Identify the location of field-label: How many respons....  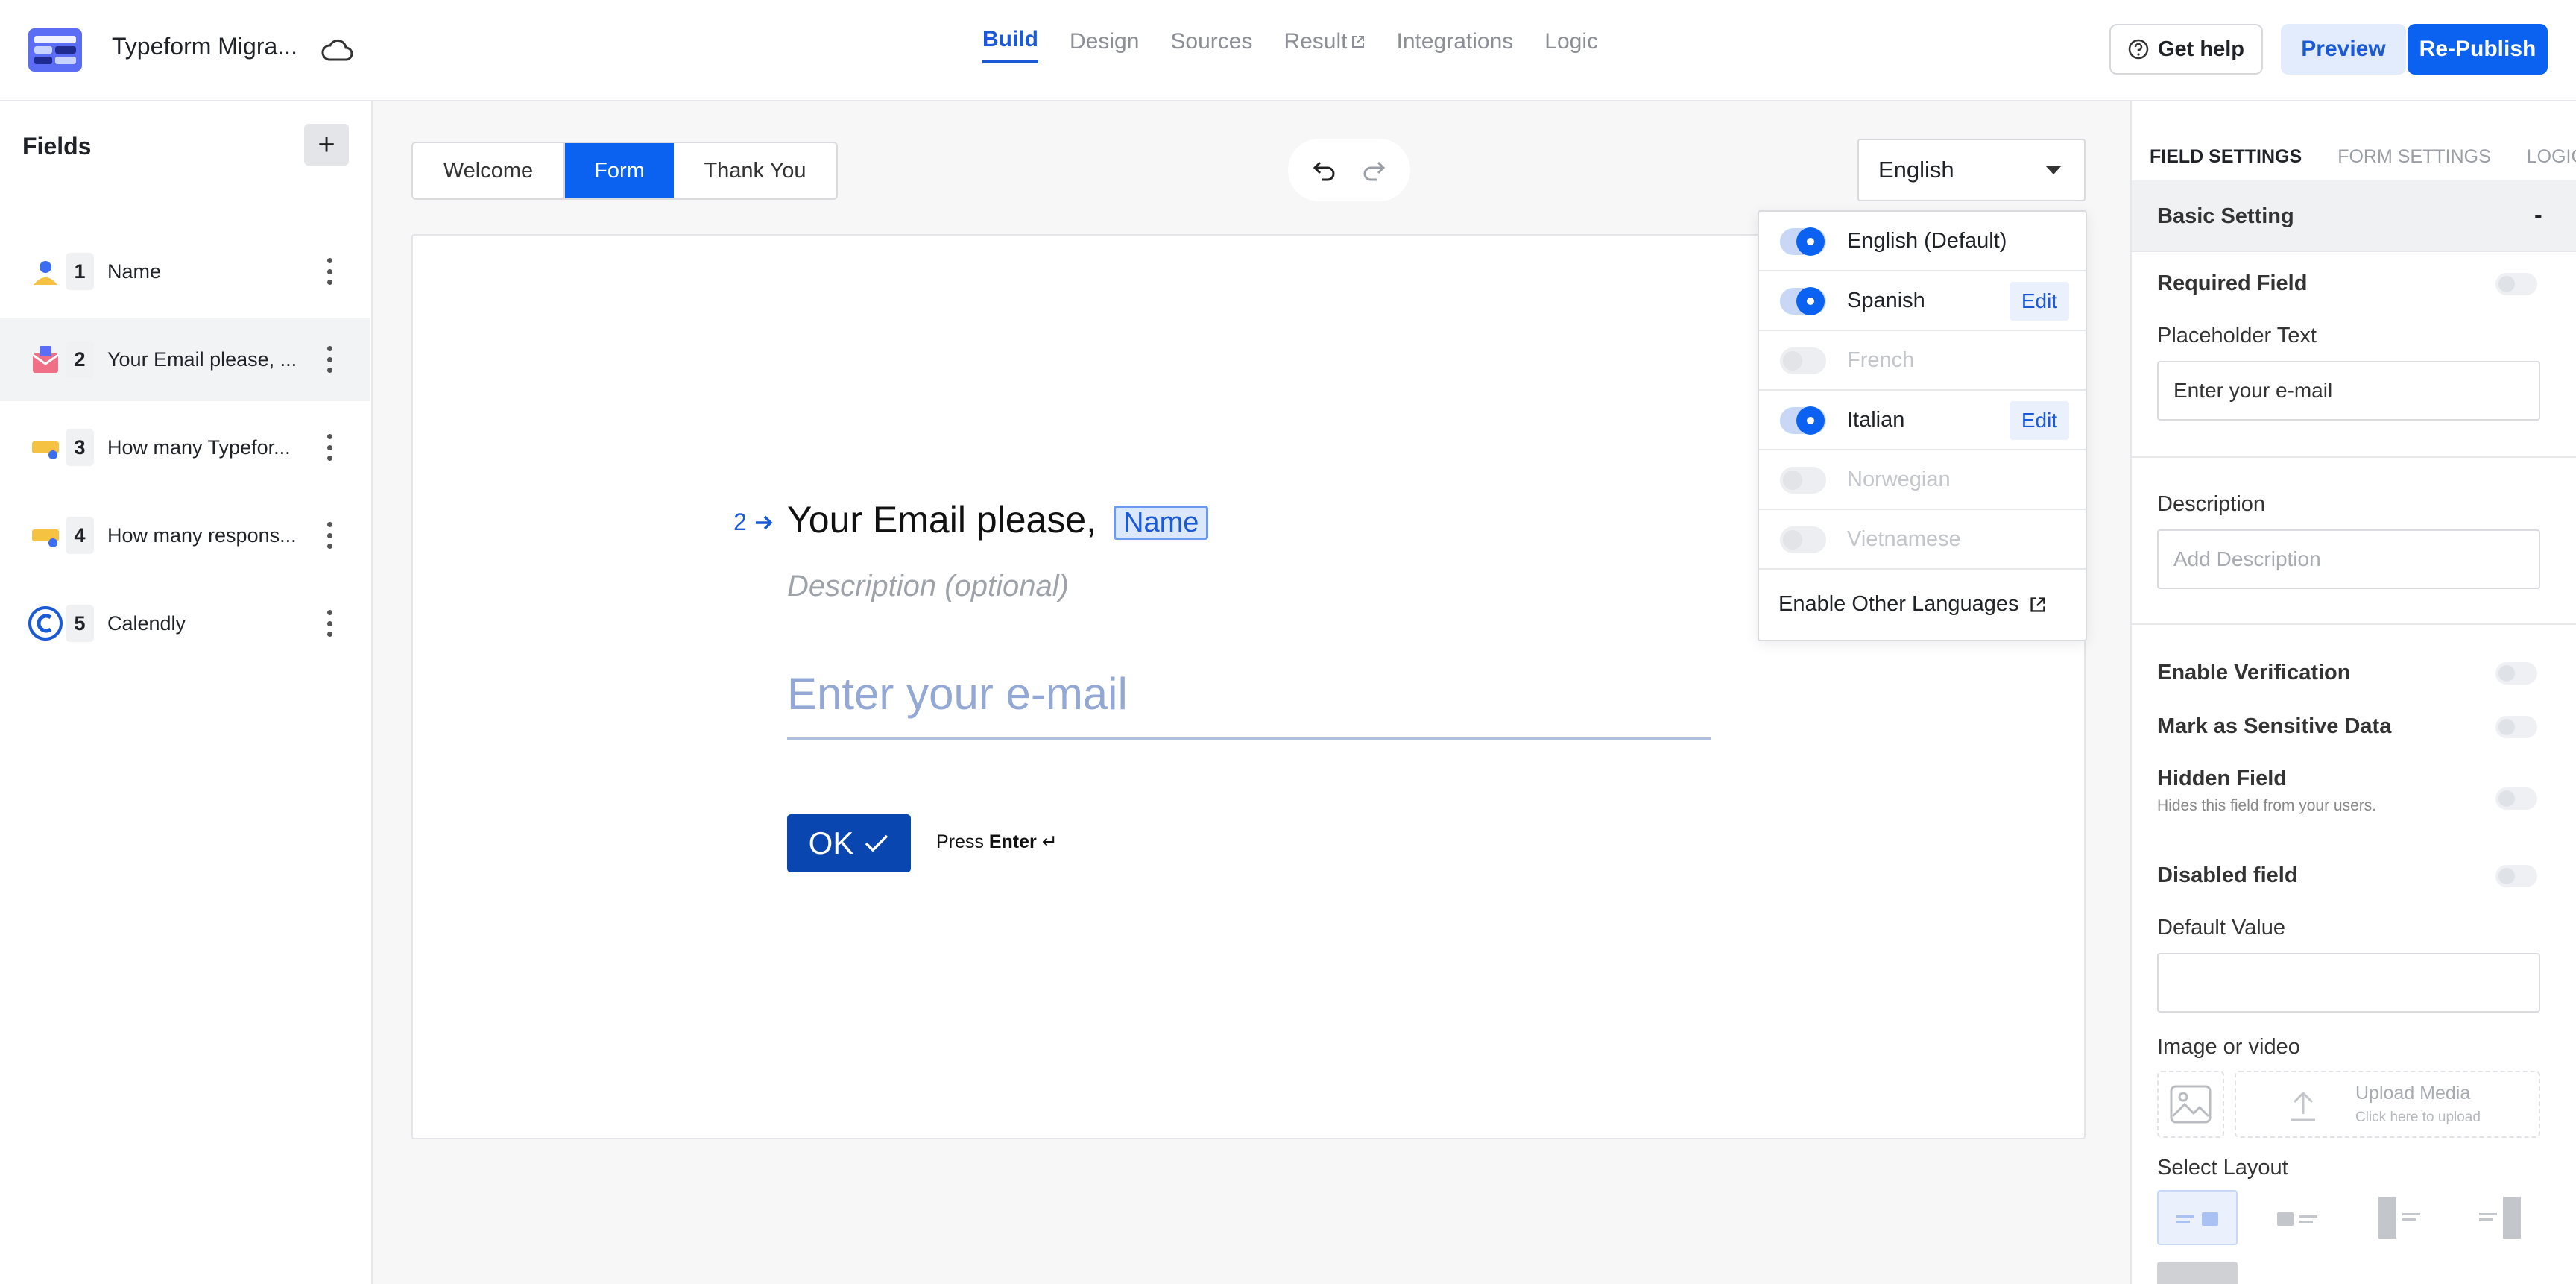
(202, 535).